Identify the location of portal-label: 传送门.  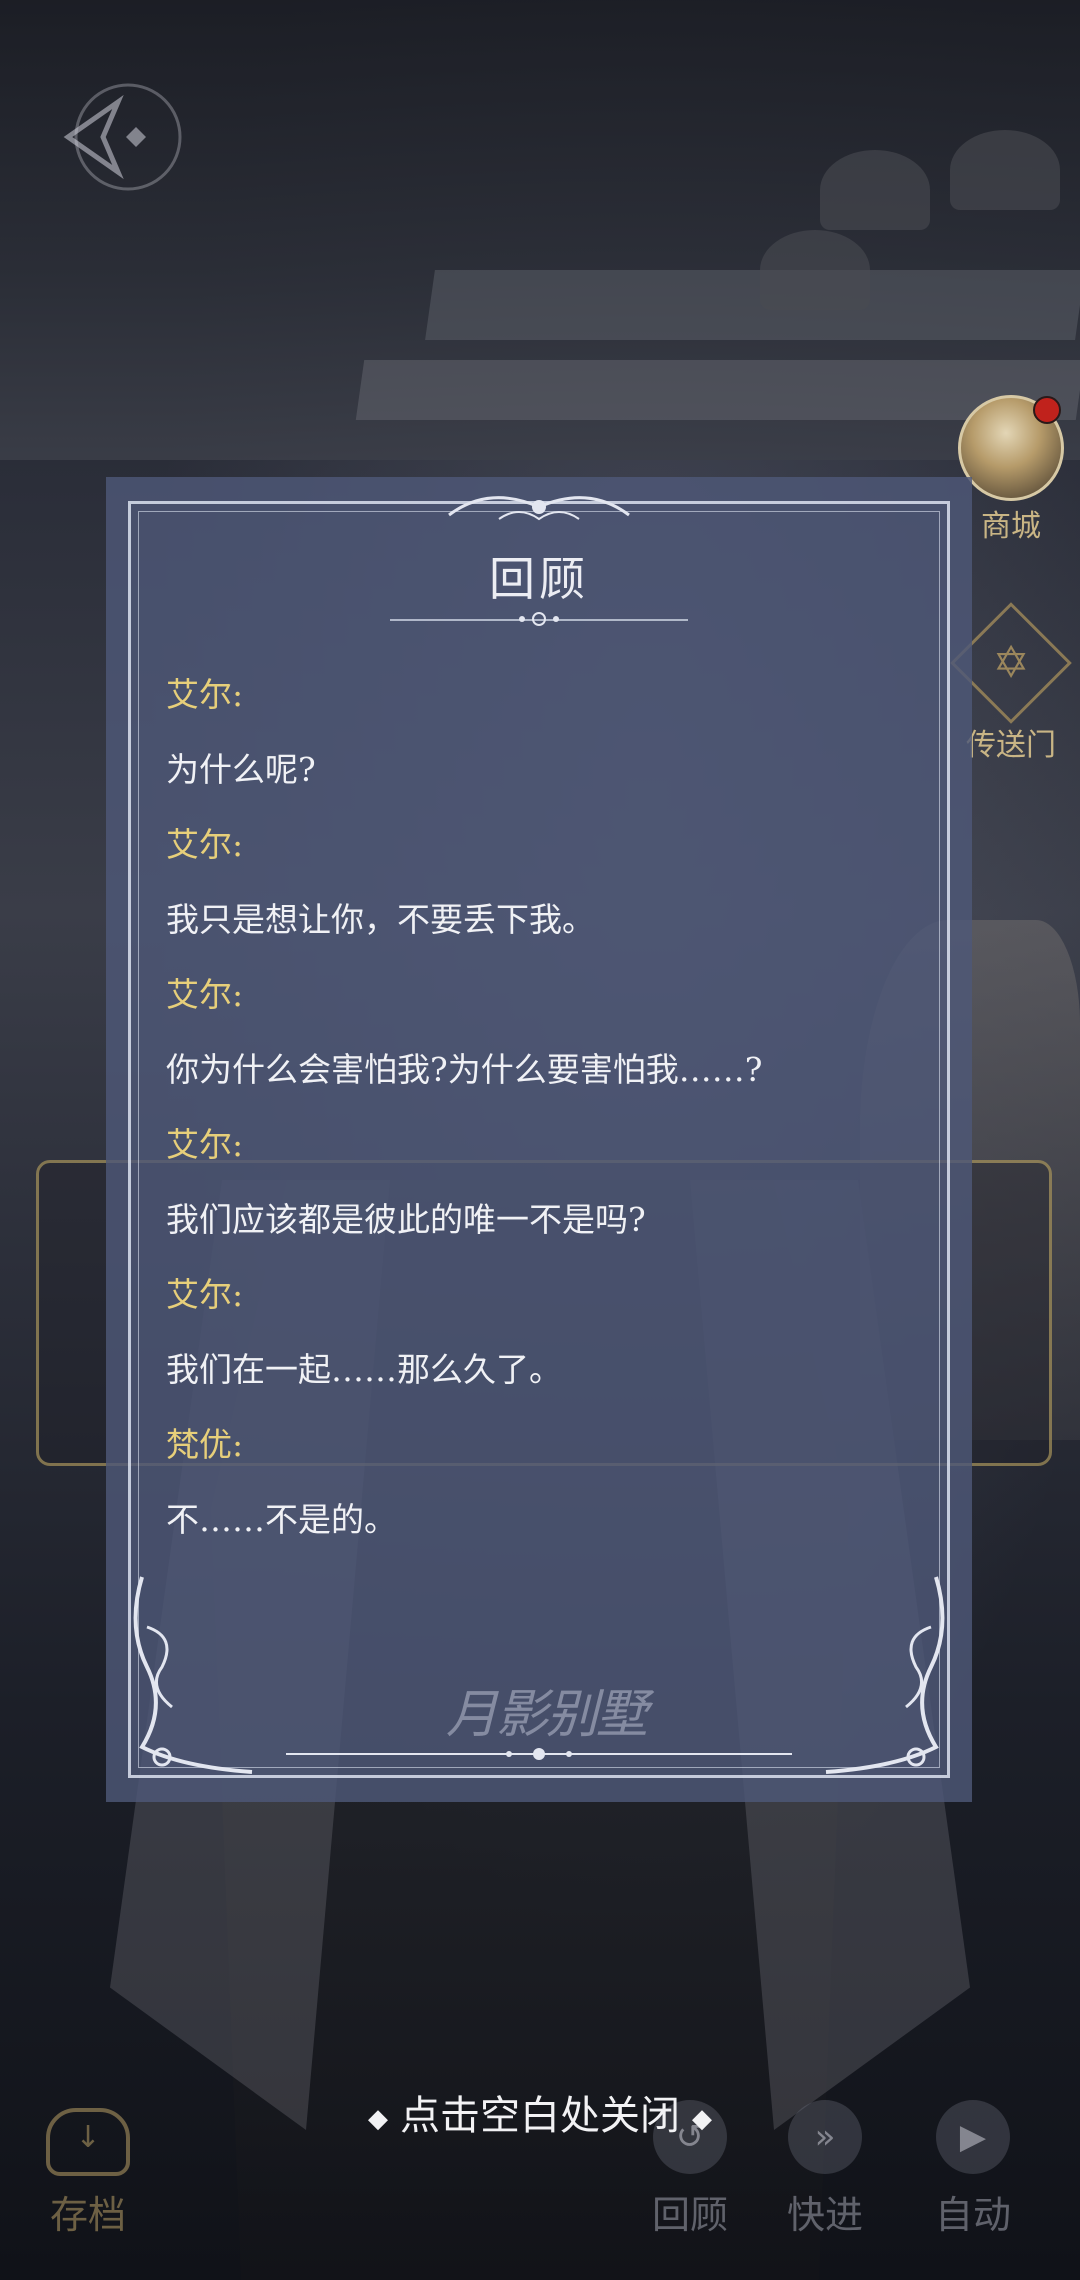
(1011, 745).